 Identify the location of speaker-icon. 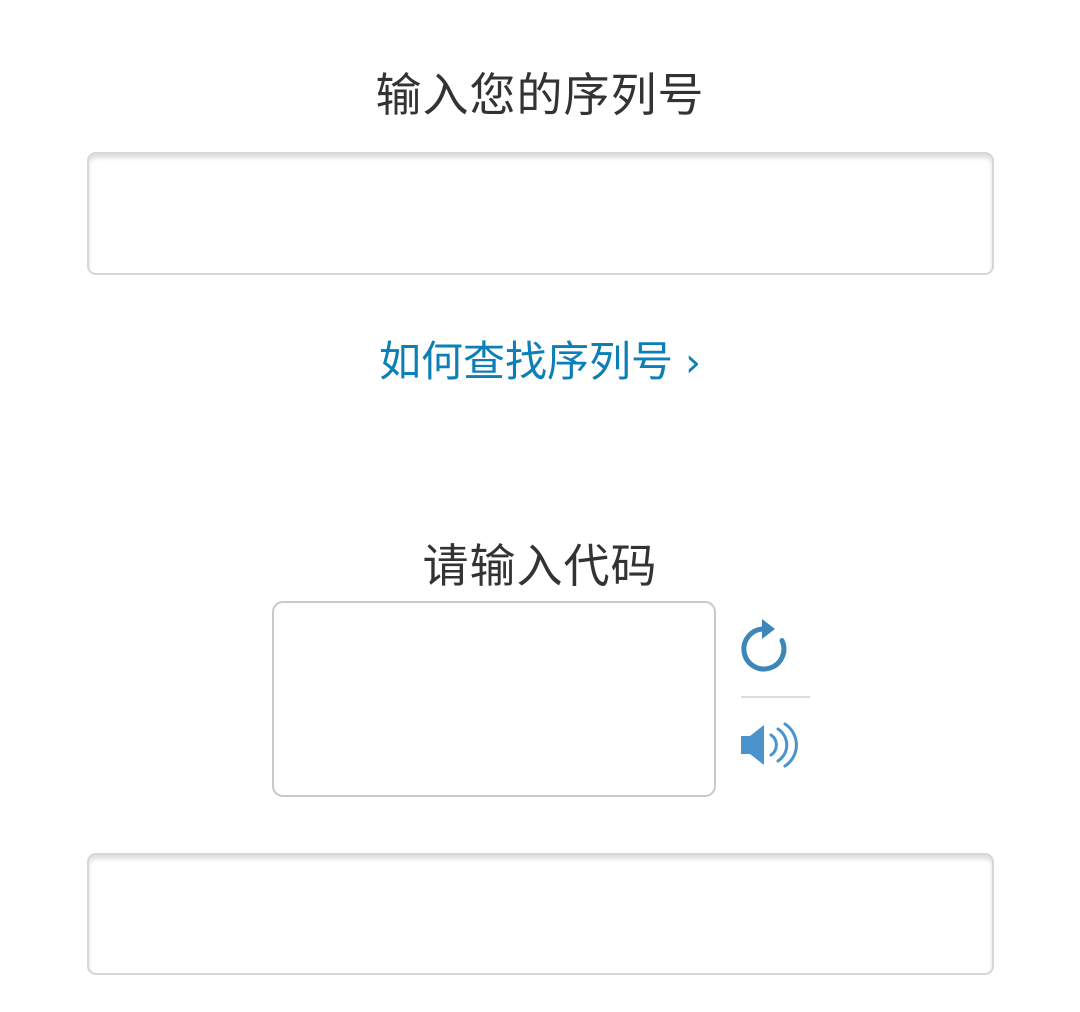
(769, 745).